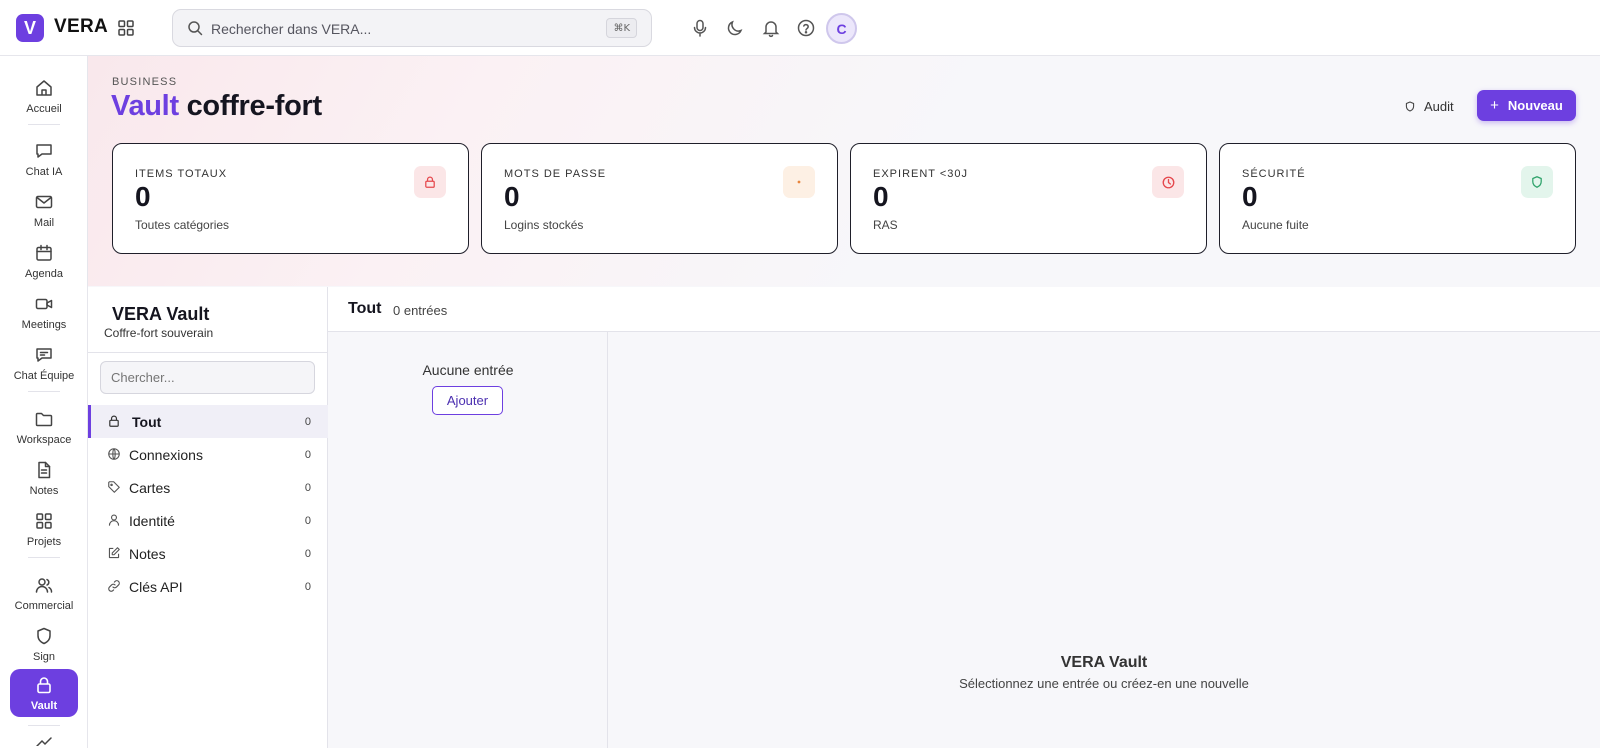  Describe the element at coordinates (964, 309) in the screenshot. I see `list-header: Tout 0 entrées` at that location.